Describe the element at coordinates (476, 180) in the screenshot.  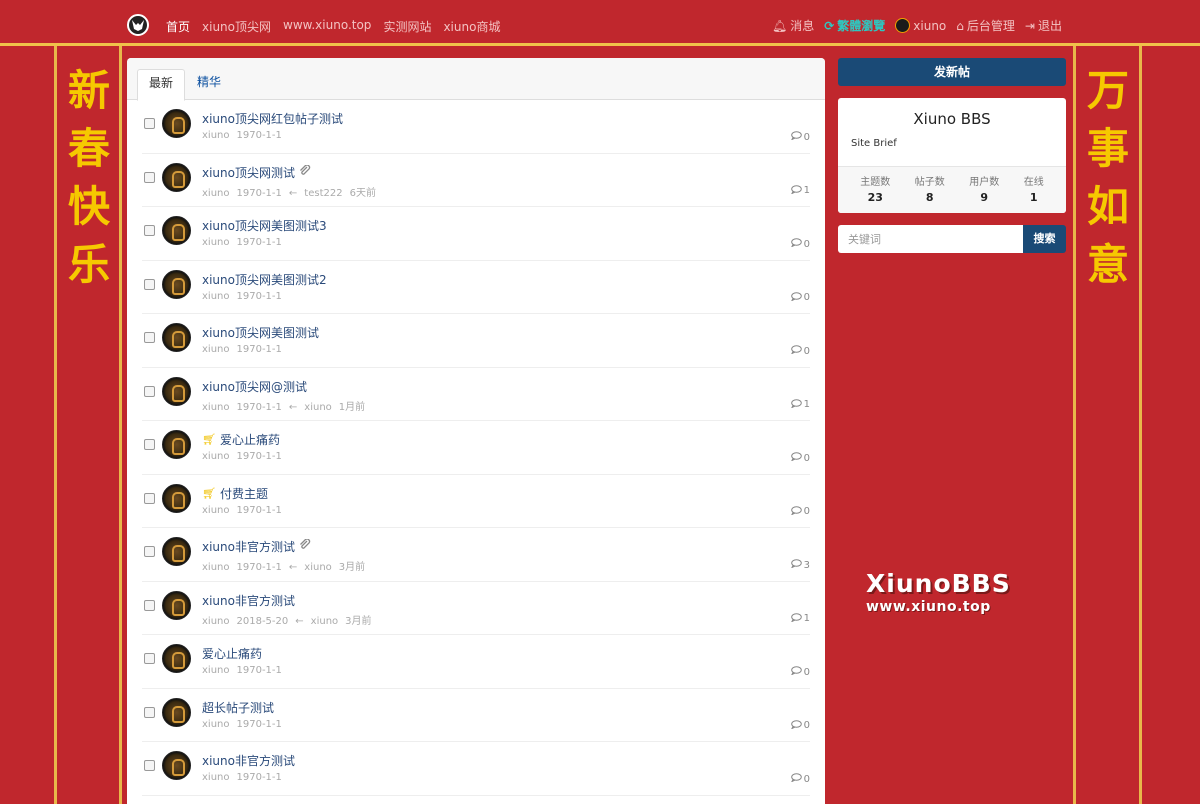
I see `thread-row: xiuno顶尖网测试 xiuno 1970-1-1 ← test222 6天前 1` at that location.